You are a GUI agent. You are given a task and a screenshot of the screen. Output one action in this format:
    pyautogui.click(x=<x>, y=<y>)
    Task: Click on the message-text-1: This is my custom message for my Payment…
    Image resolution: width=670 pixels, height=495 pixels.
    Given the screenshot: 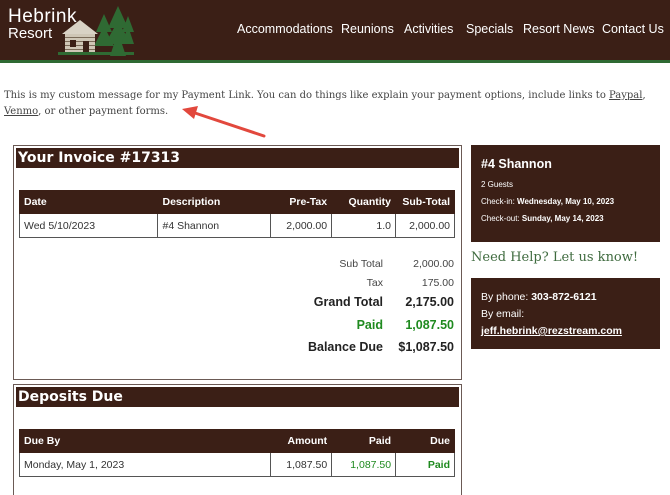 What is the action you would take?
    pyautogui.click(x=307, y=95)
    